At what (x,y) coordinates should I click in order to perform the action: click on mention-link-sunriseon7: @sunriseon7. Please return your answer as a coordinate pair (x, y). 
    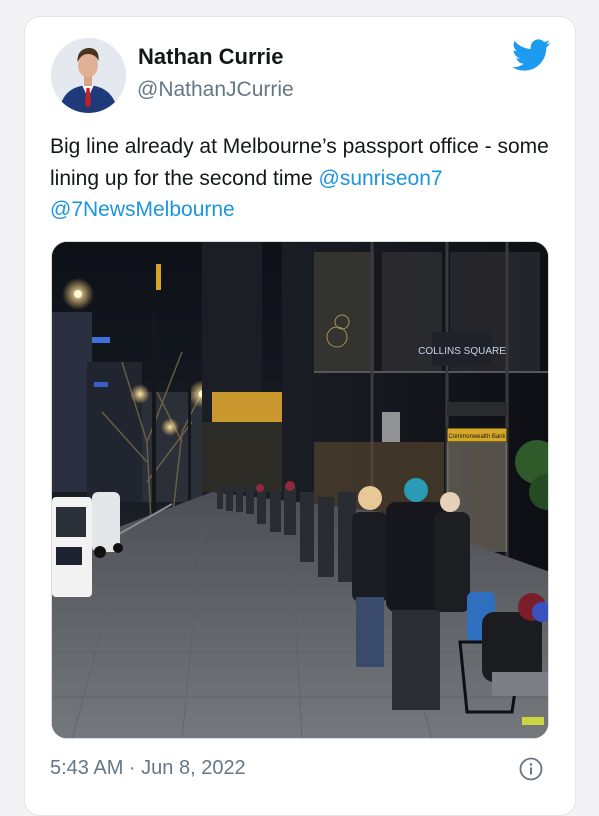
    Looking at the image, I should click on (381, 178).